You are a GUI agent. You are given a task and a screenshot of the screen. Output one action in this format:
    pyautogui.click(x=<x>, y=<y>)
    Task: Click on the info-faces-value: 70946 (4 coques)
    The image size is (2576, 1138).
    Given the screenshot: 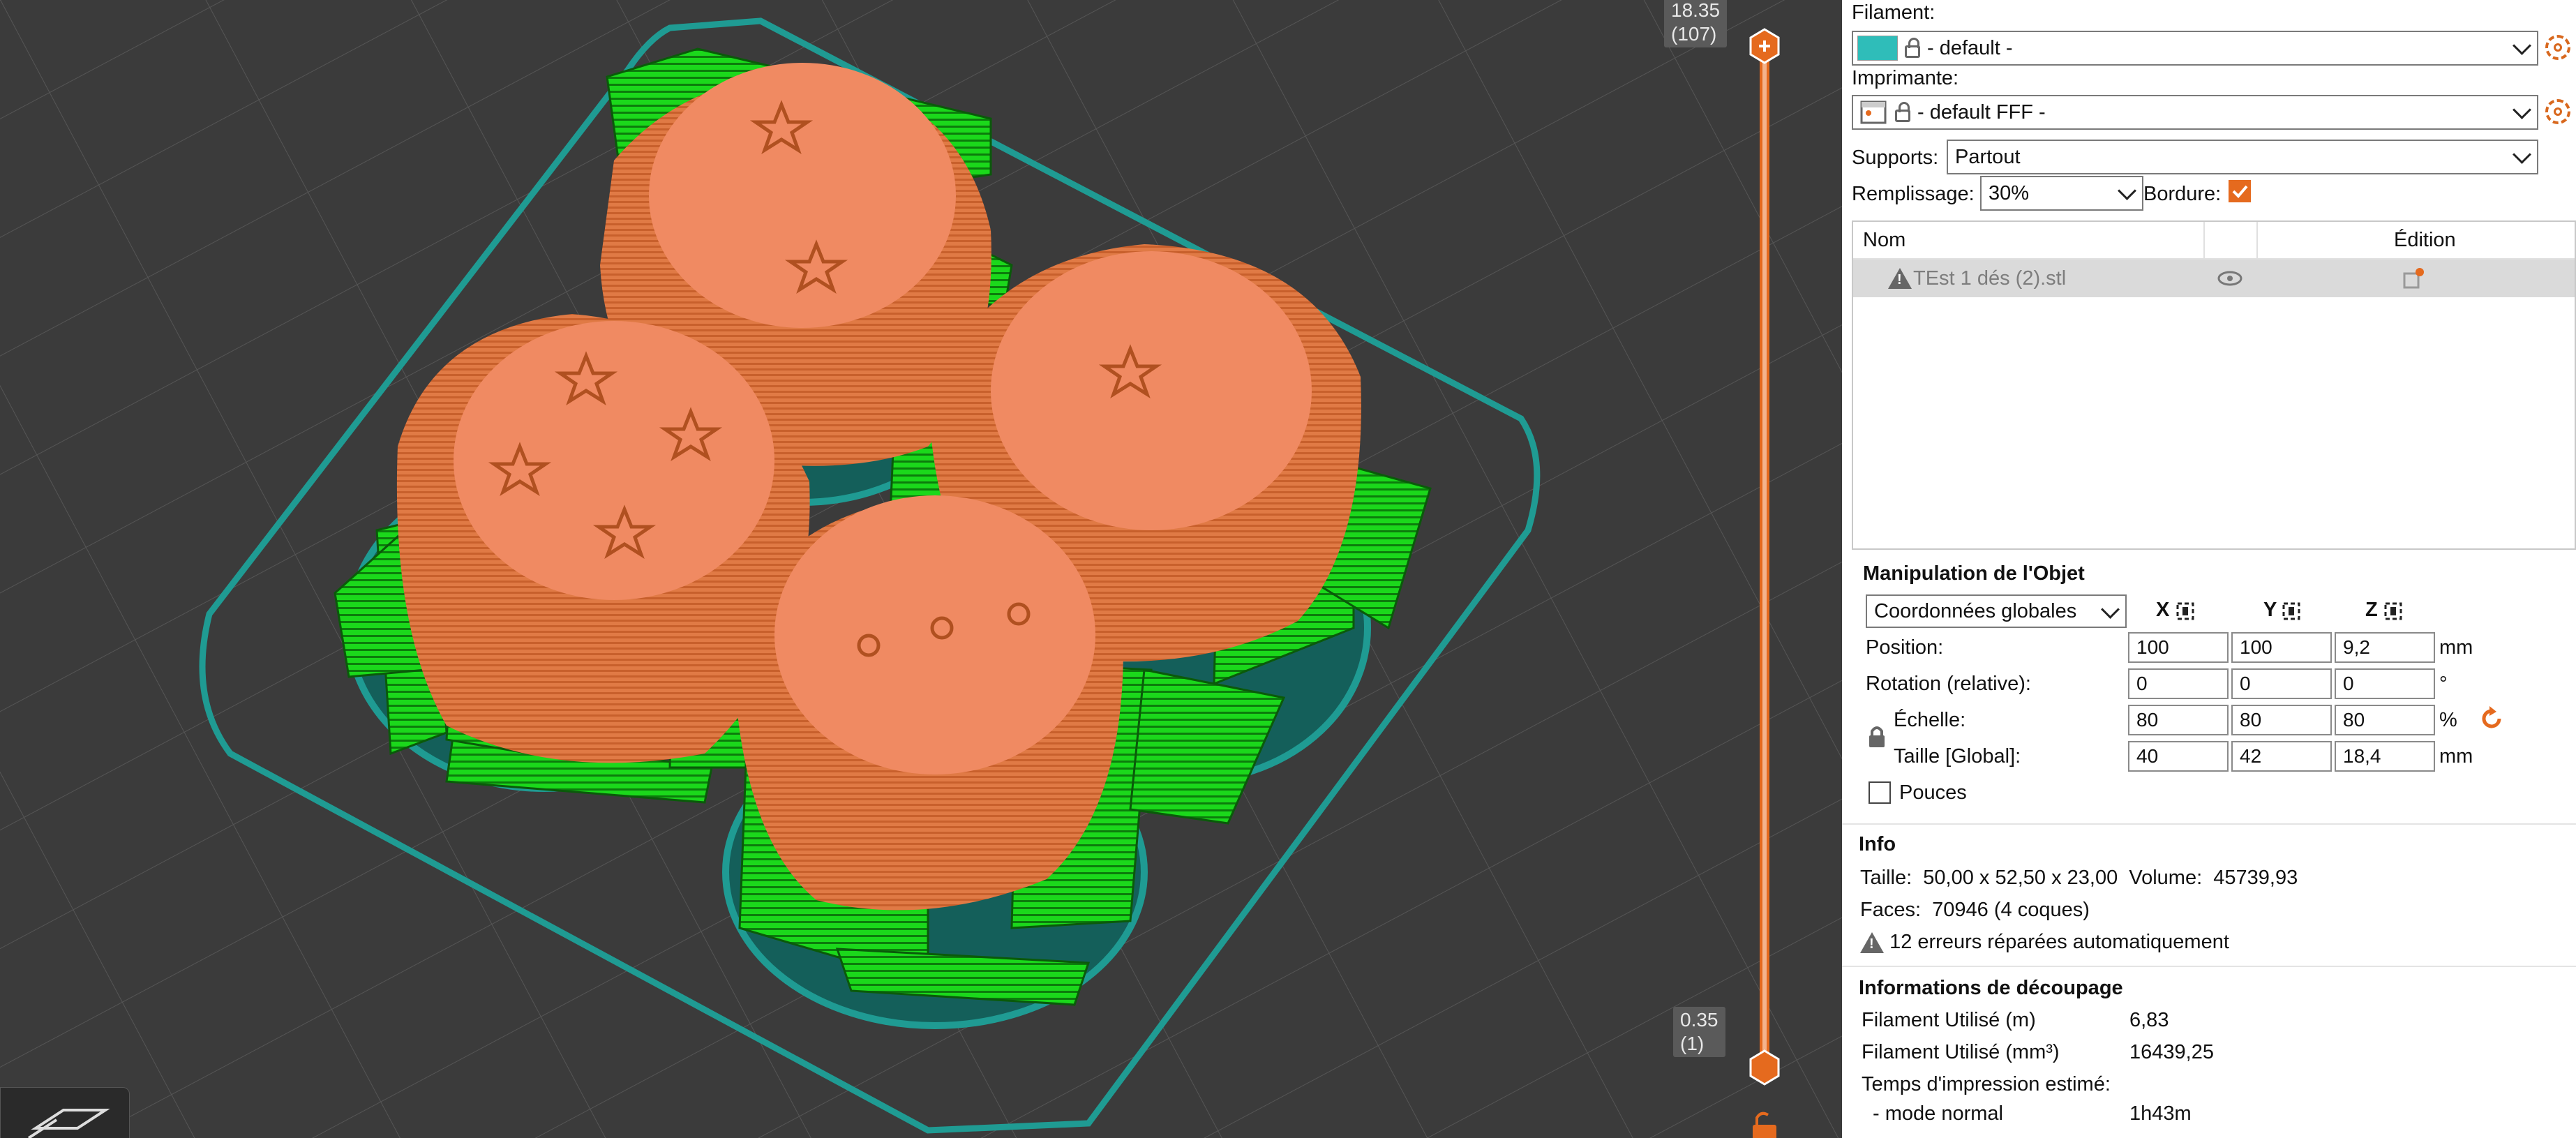 What is the action you would take?
    pyautogui.click(x=2011, y=910)
    